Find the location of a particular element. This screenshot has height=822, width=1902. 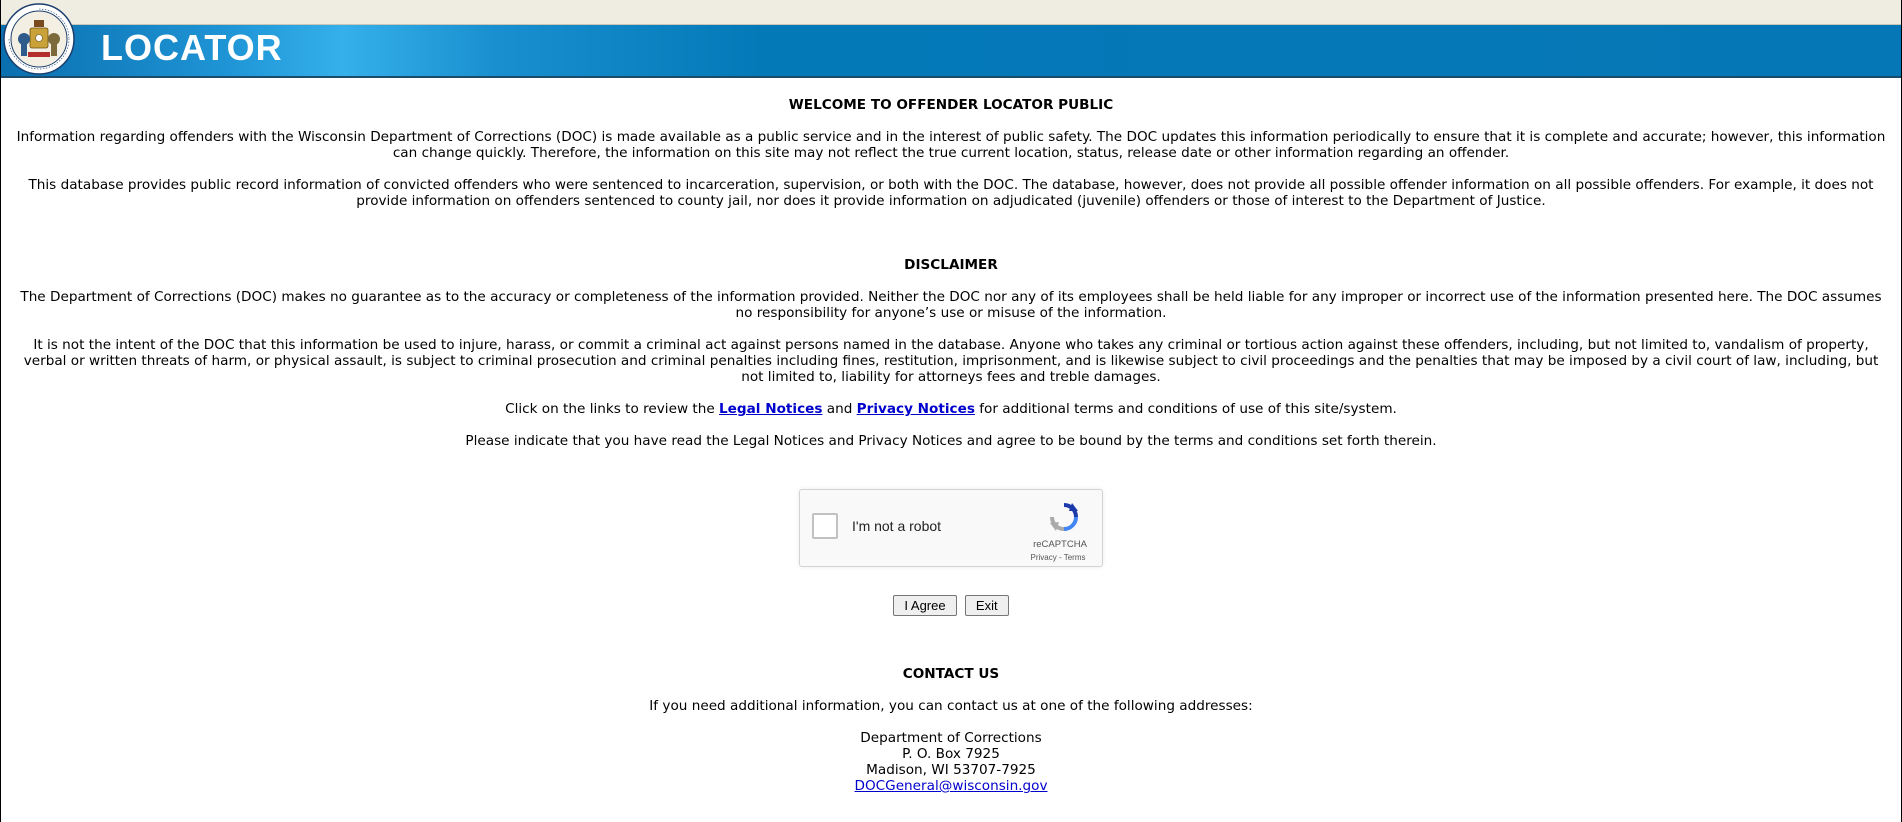

contact-address-line-2: P. O. Box 7925 is located at coordinates (951, 754).